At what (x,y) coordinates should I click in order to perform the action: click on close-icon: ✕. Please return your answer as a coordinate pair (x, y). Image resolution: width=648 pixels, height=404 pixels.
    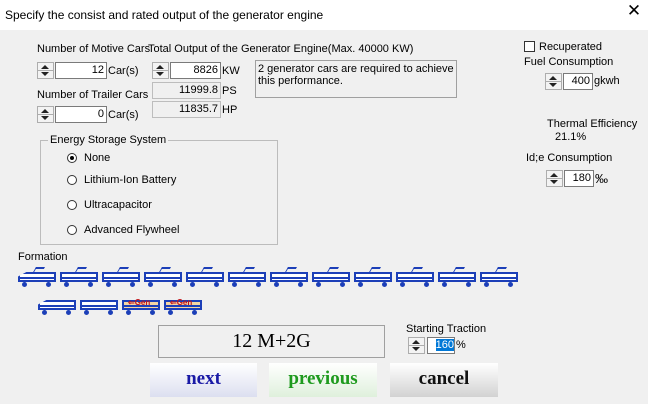
    Looking at the image, I should click on (634, 11).